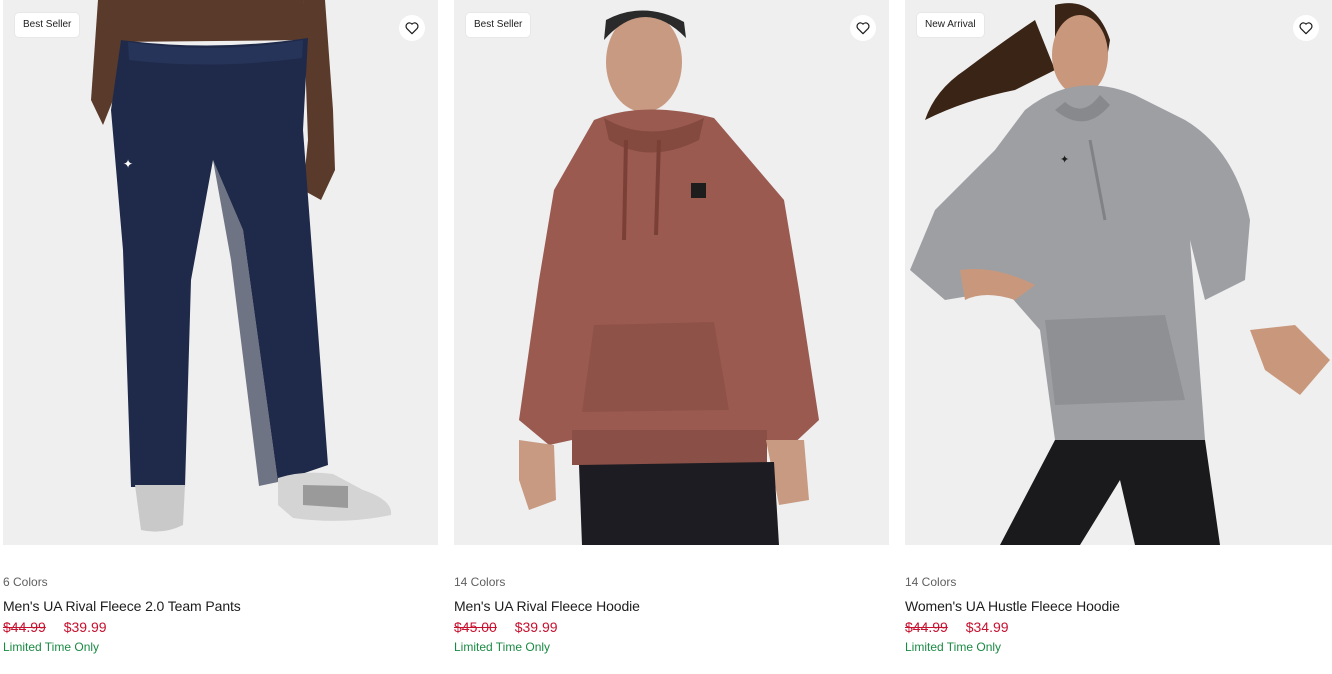 This screenshot has width=1332, height=674. I want to click on product-badge: New Arrival, so click(950, 25).